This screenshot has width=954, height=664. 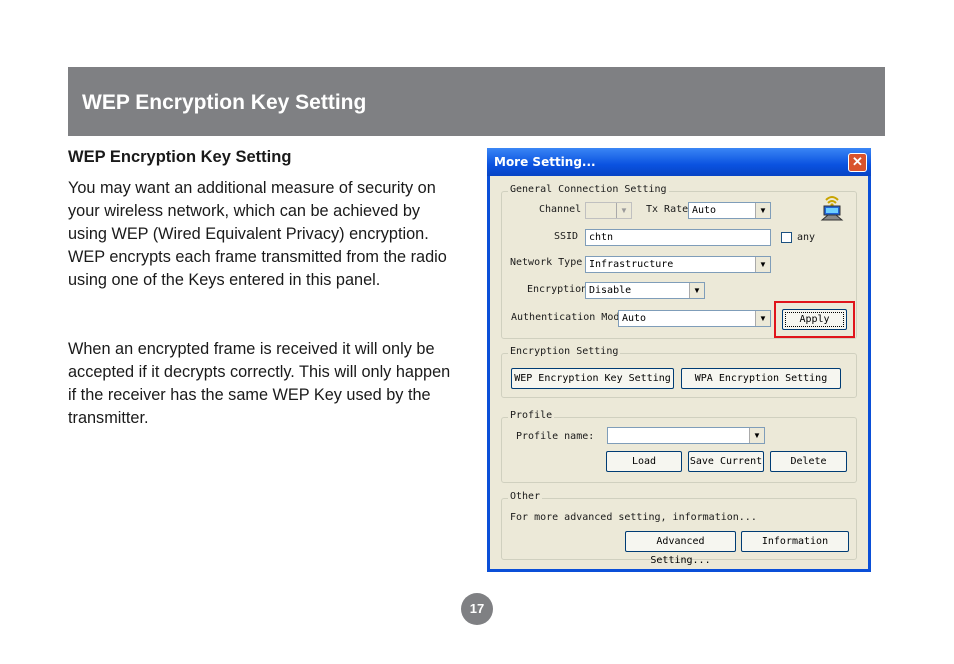 I want to click on page-number: 17, so click(x=477, y=609).